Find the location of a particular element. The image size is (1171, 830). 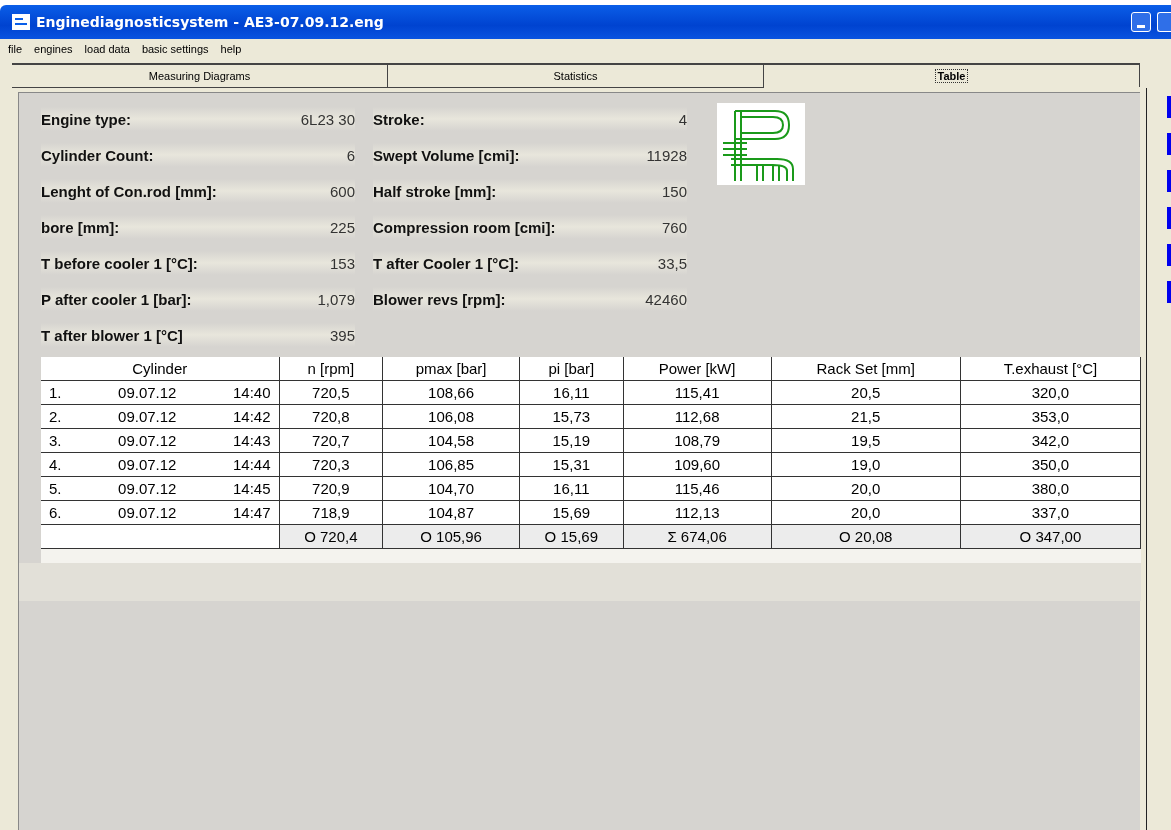

field-value: 11928 is located at coordinates (666, 155).